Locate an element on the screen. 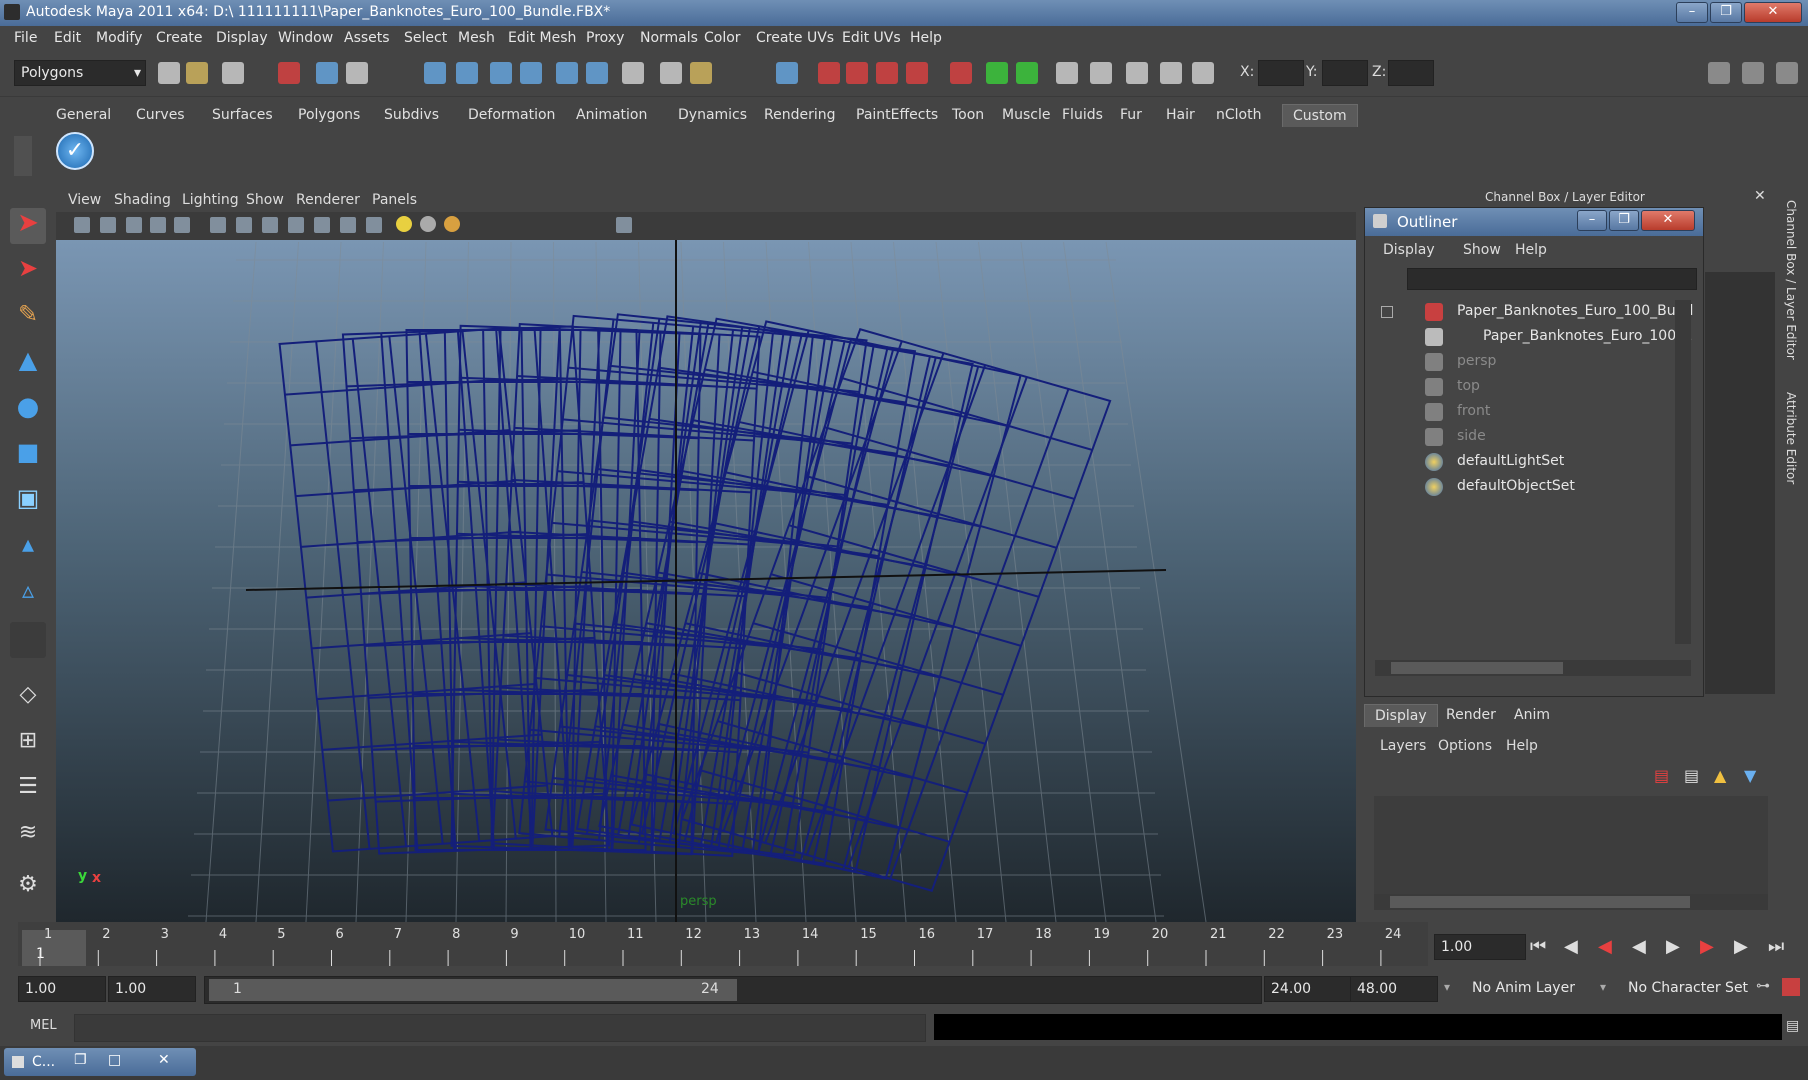 This screenshot has height=1080, width=1808. save-scene-icon is located at coordinates (233, 73).